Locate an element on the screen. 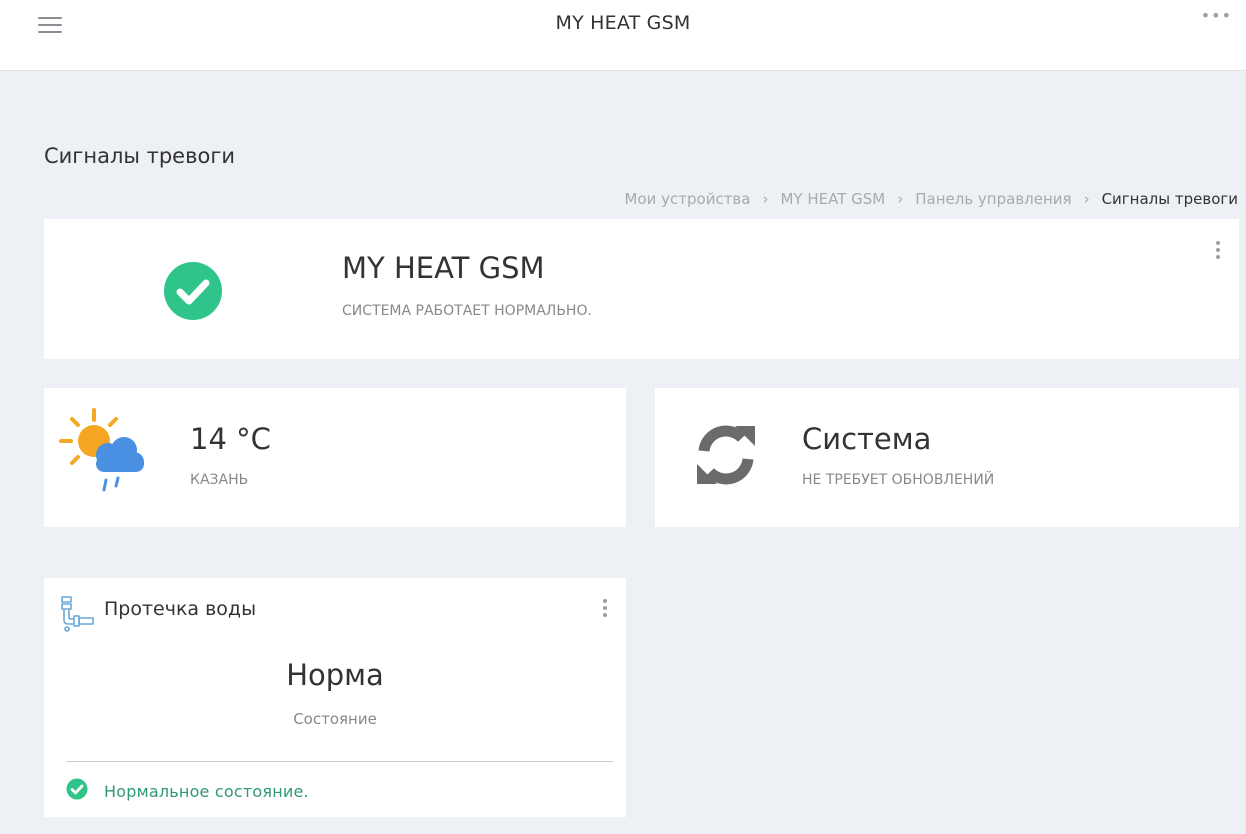 The image size is (1246, 834). refresh-icon is located at coordinates (726, 457).